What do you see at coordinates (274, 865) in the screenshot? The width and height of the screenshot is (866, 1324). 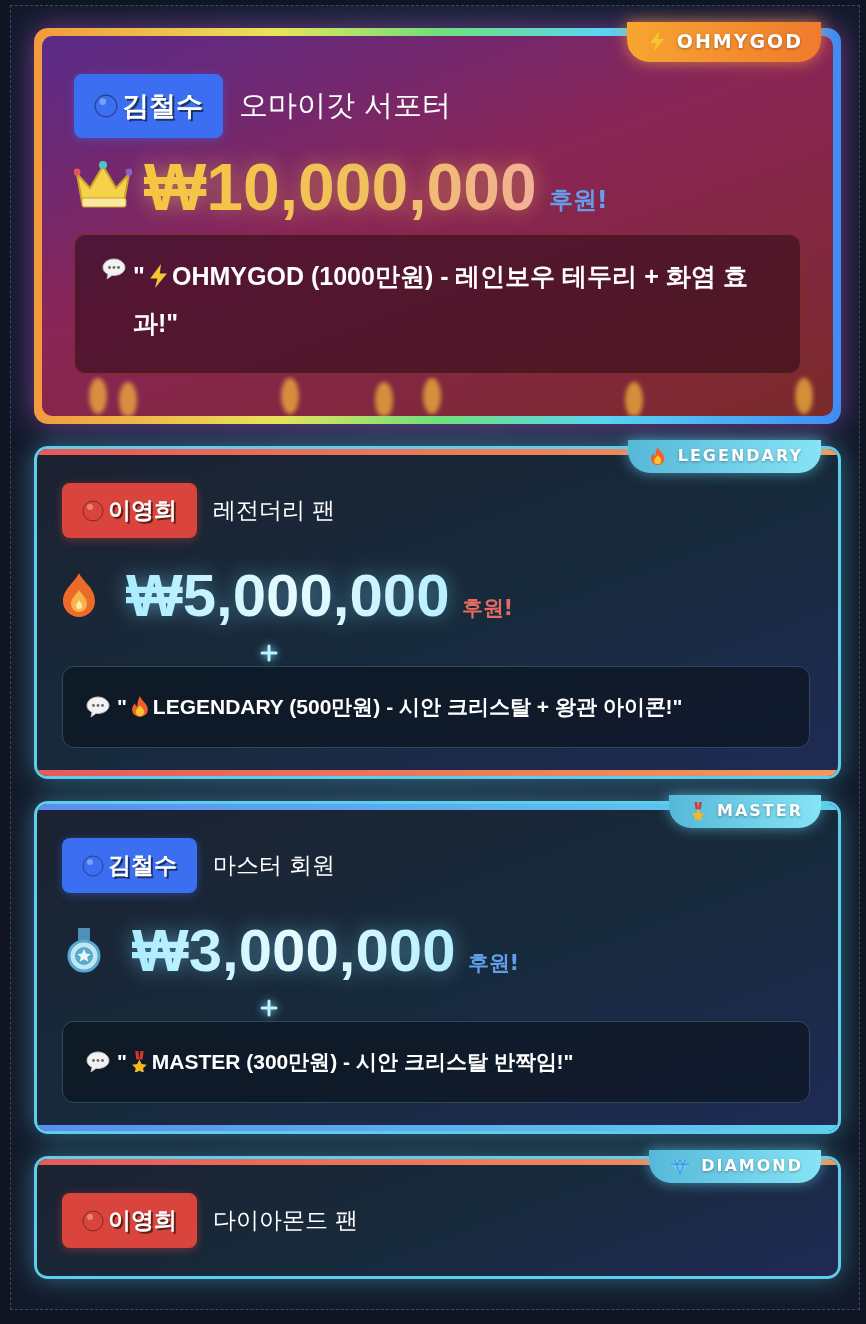 I see `user-title: 마스터 회원` at bounding box center [274, 865].